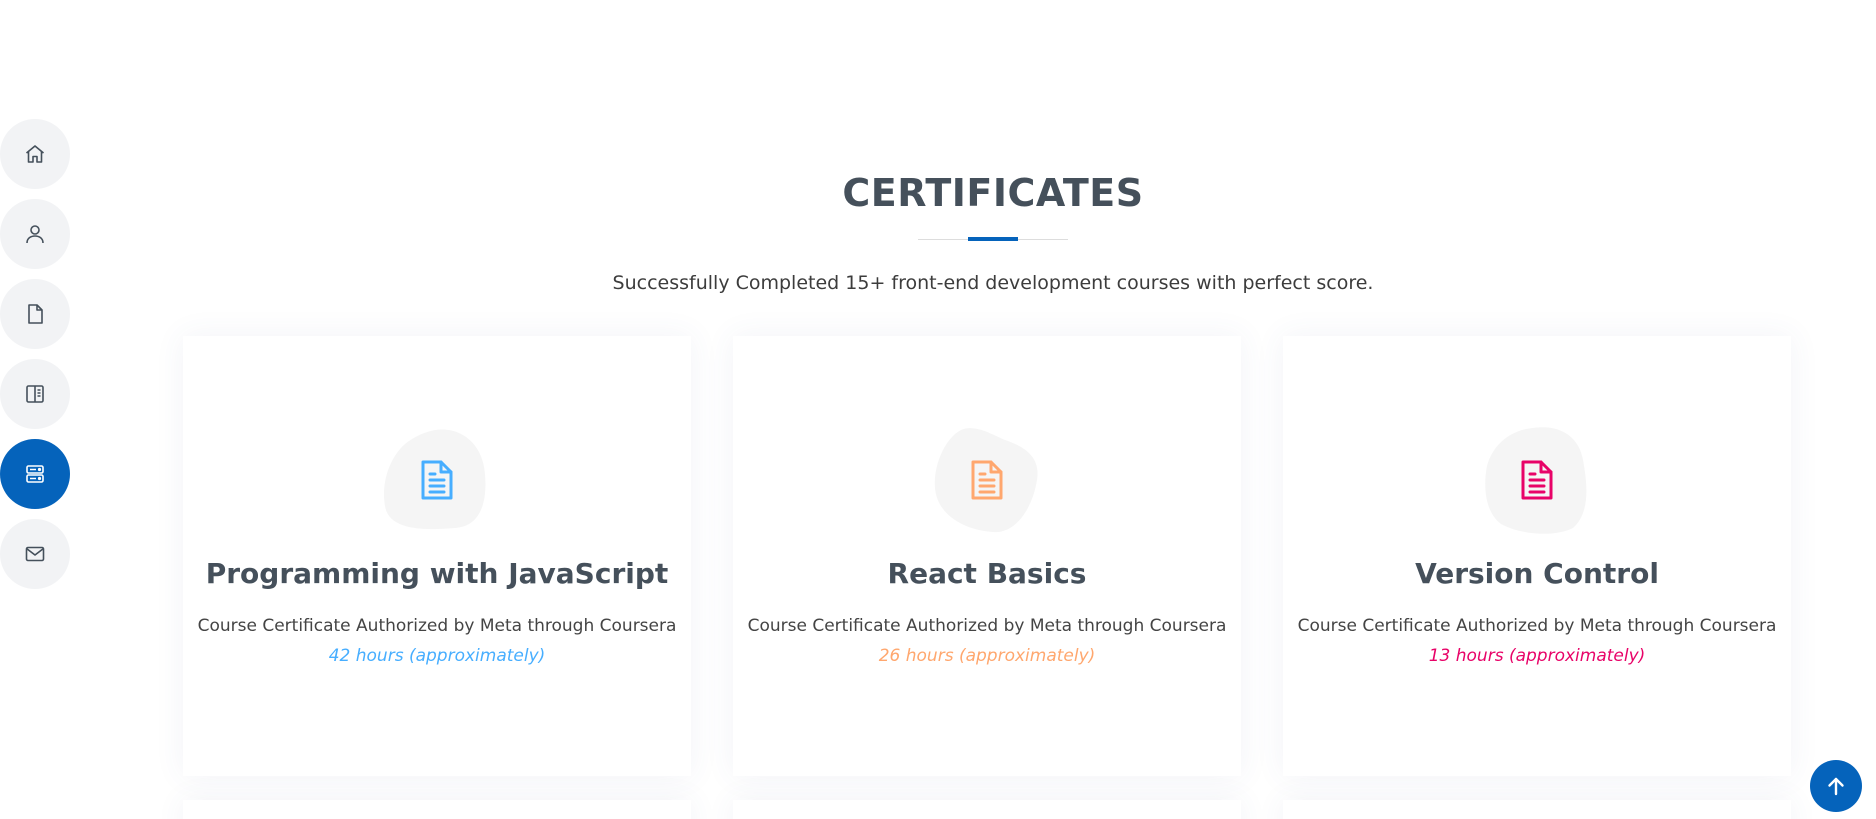 The width and height of the screenshot is (1876, 819). I want to click on book-icon, so click(35, 394).